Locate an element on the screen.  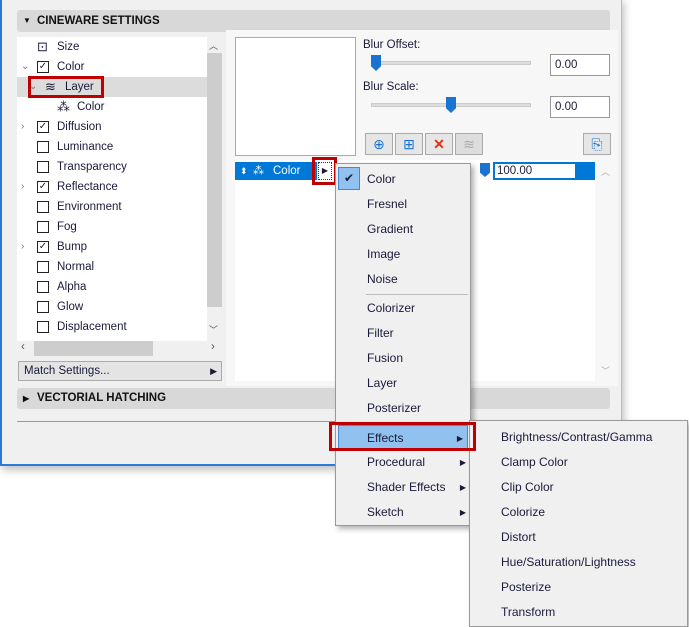
color-shader-icon: ⁂ is located at coordinates (63, 106).